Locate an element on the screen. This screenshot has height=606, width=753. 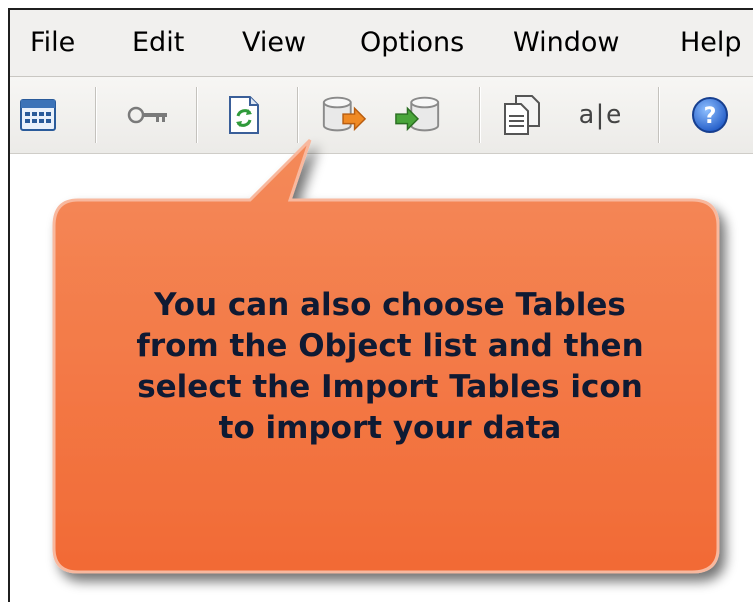
menu-view: View is located at coordinates (274, 43).